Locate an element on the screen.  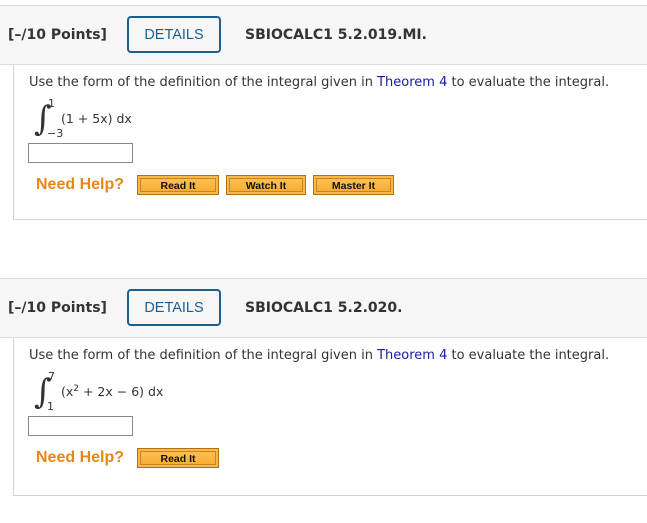
question-code: SBIOCALC1 5.2.019.MI. is located at coordinates (336, 35).